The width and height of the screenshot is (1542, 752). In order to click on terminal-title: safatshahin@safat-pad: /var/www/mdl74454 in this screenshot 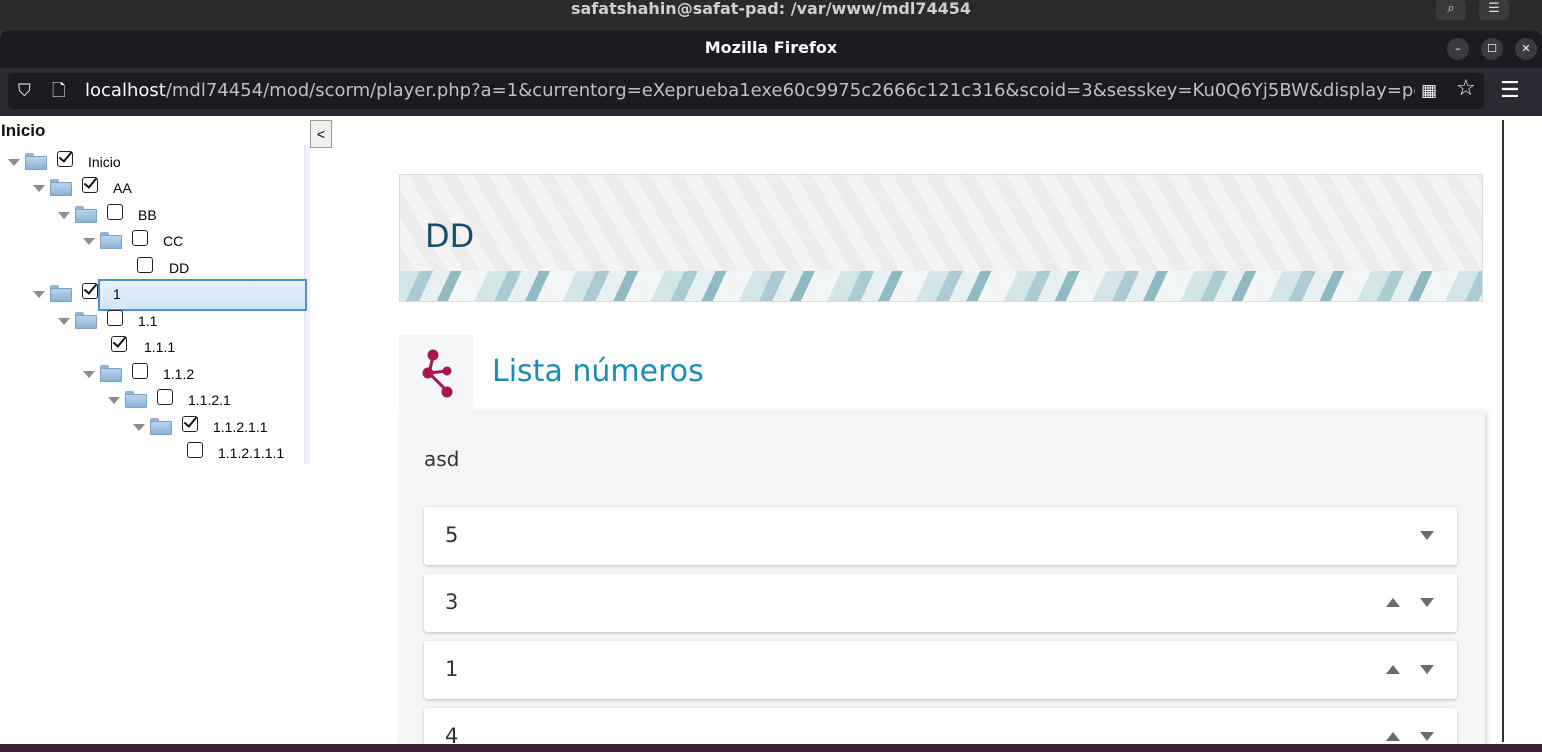, I will do `click(770, 9)`.